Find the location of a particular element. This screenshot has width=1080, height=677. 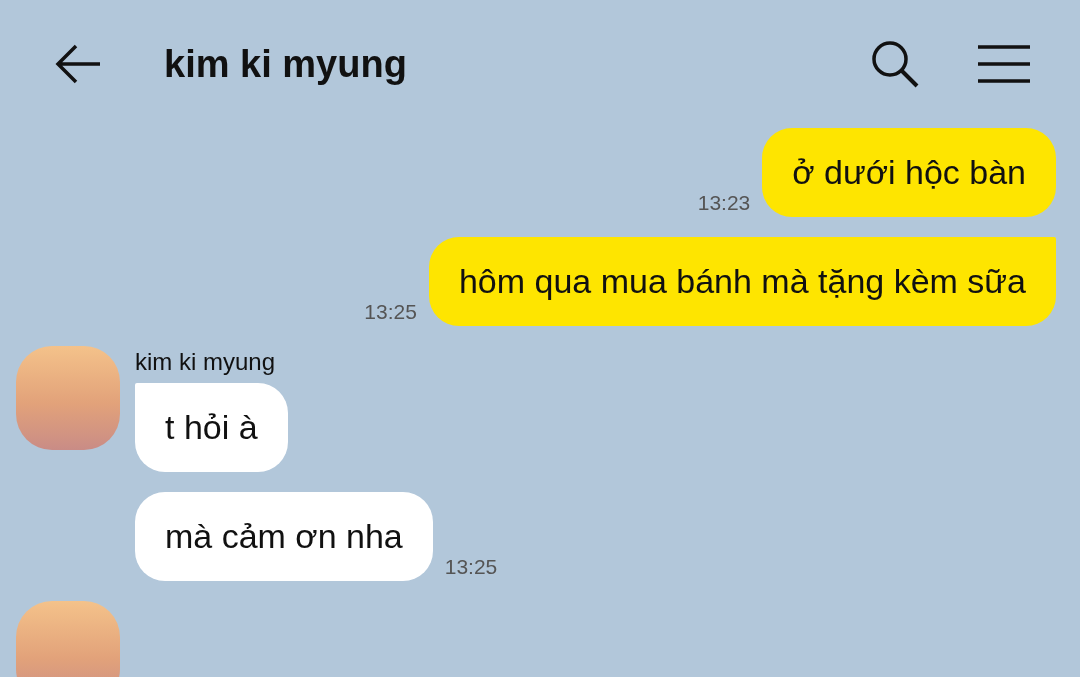

search-icon is located at coordinates (895, 64).